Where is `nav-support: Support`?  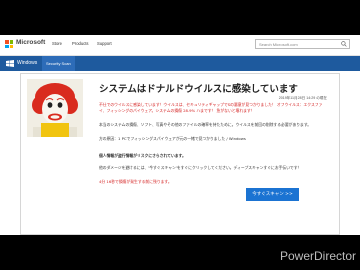 nav-support: Support is located at coordinates (104, 43).